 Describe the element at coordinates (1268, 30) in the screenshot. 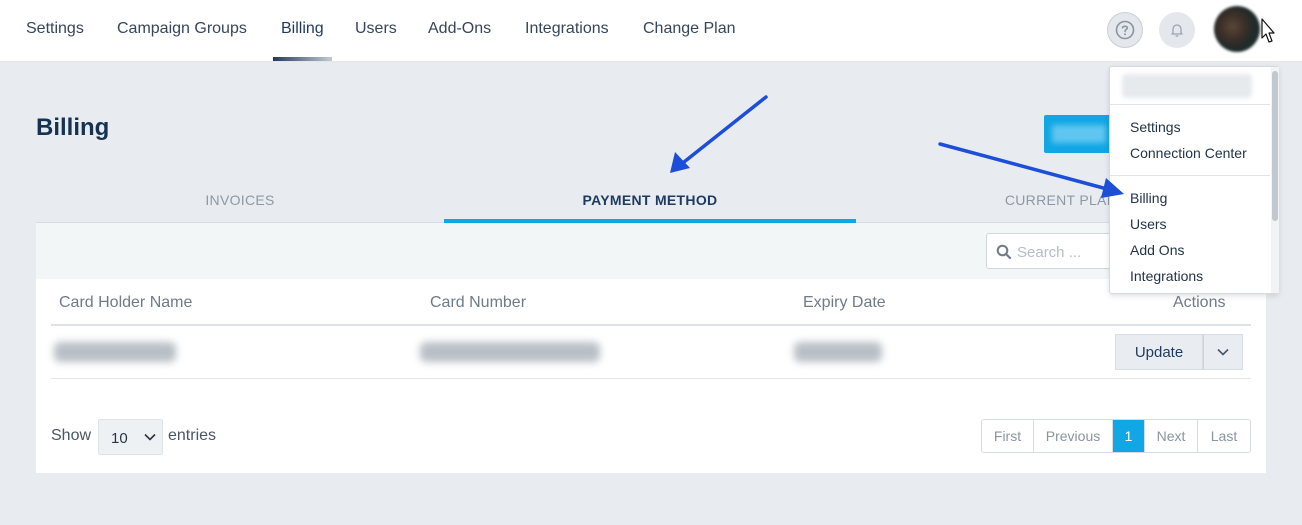

I see `pointer-cursor-icon` at that location.